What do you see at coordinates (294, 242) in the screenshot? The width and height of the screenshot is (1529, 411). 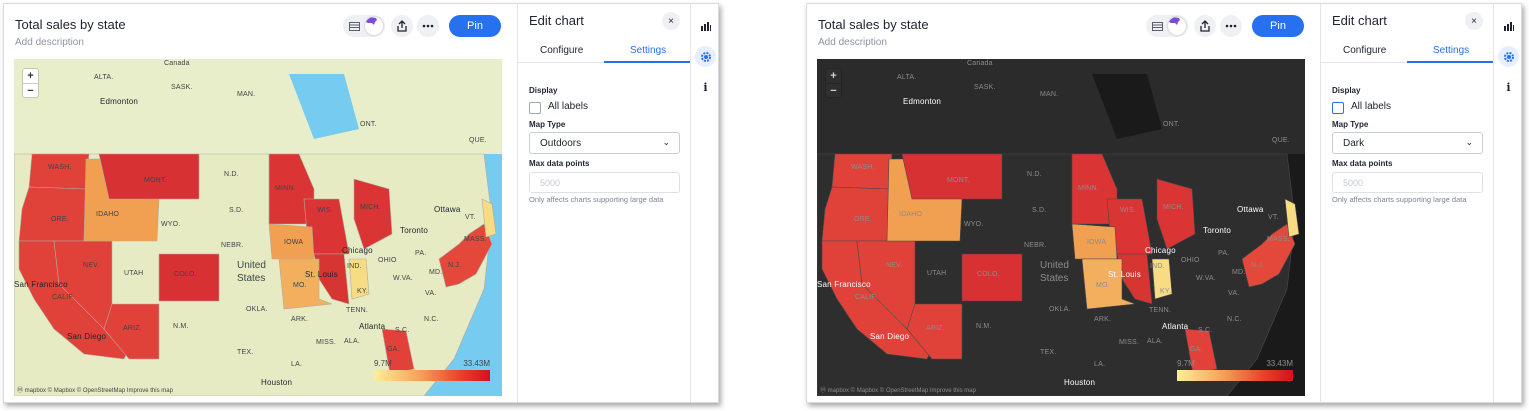 I see `map-label-iowa: IOWA` at bounding box center [294, 242].